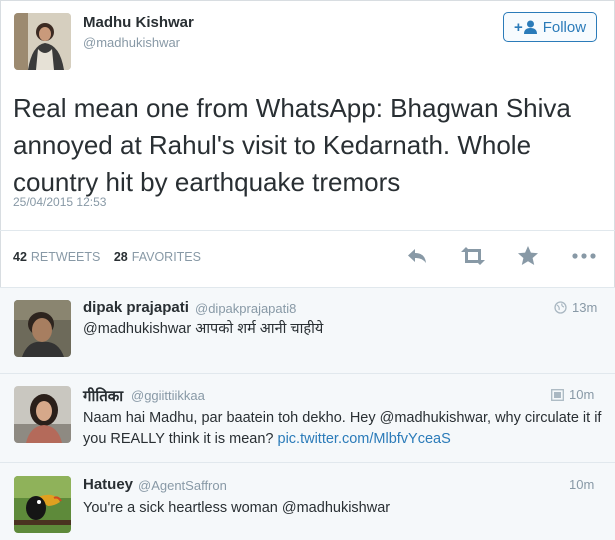 This screenshot has height=540, width=615. Describe the element at coordinates (564, 27) in the screenshot. I see `follow-button-label: Follow` at that location.